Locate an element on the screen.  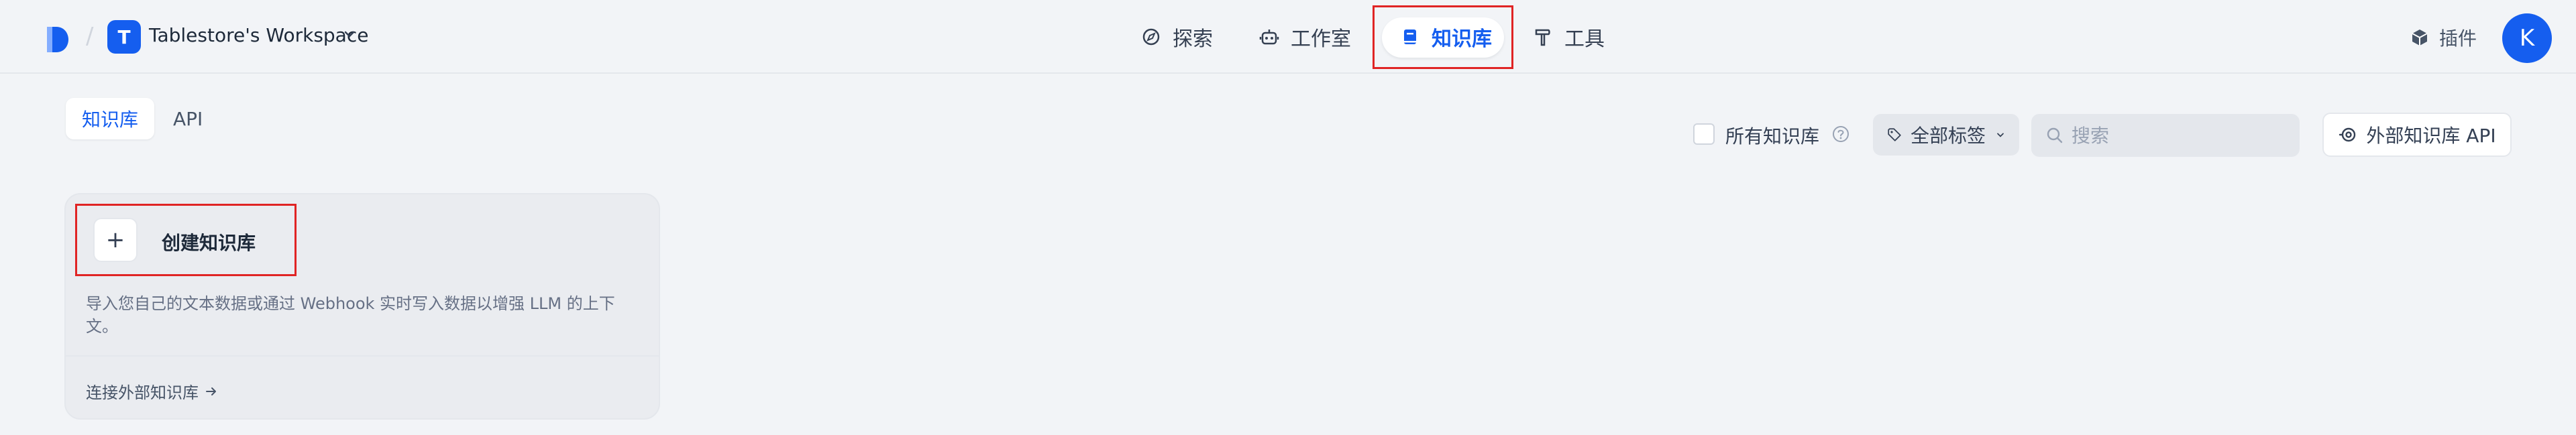
nav-tools-label: 工具 is located at coordinates (1584, 39).